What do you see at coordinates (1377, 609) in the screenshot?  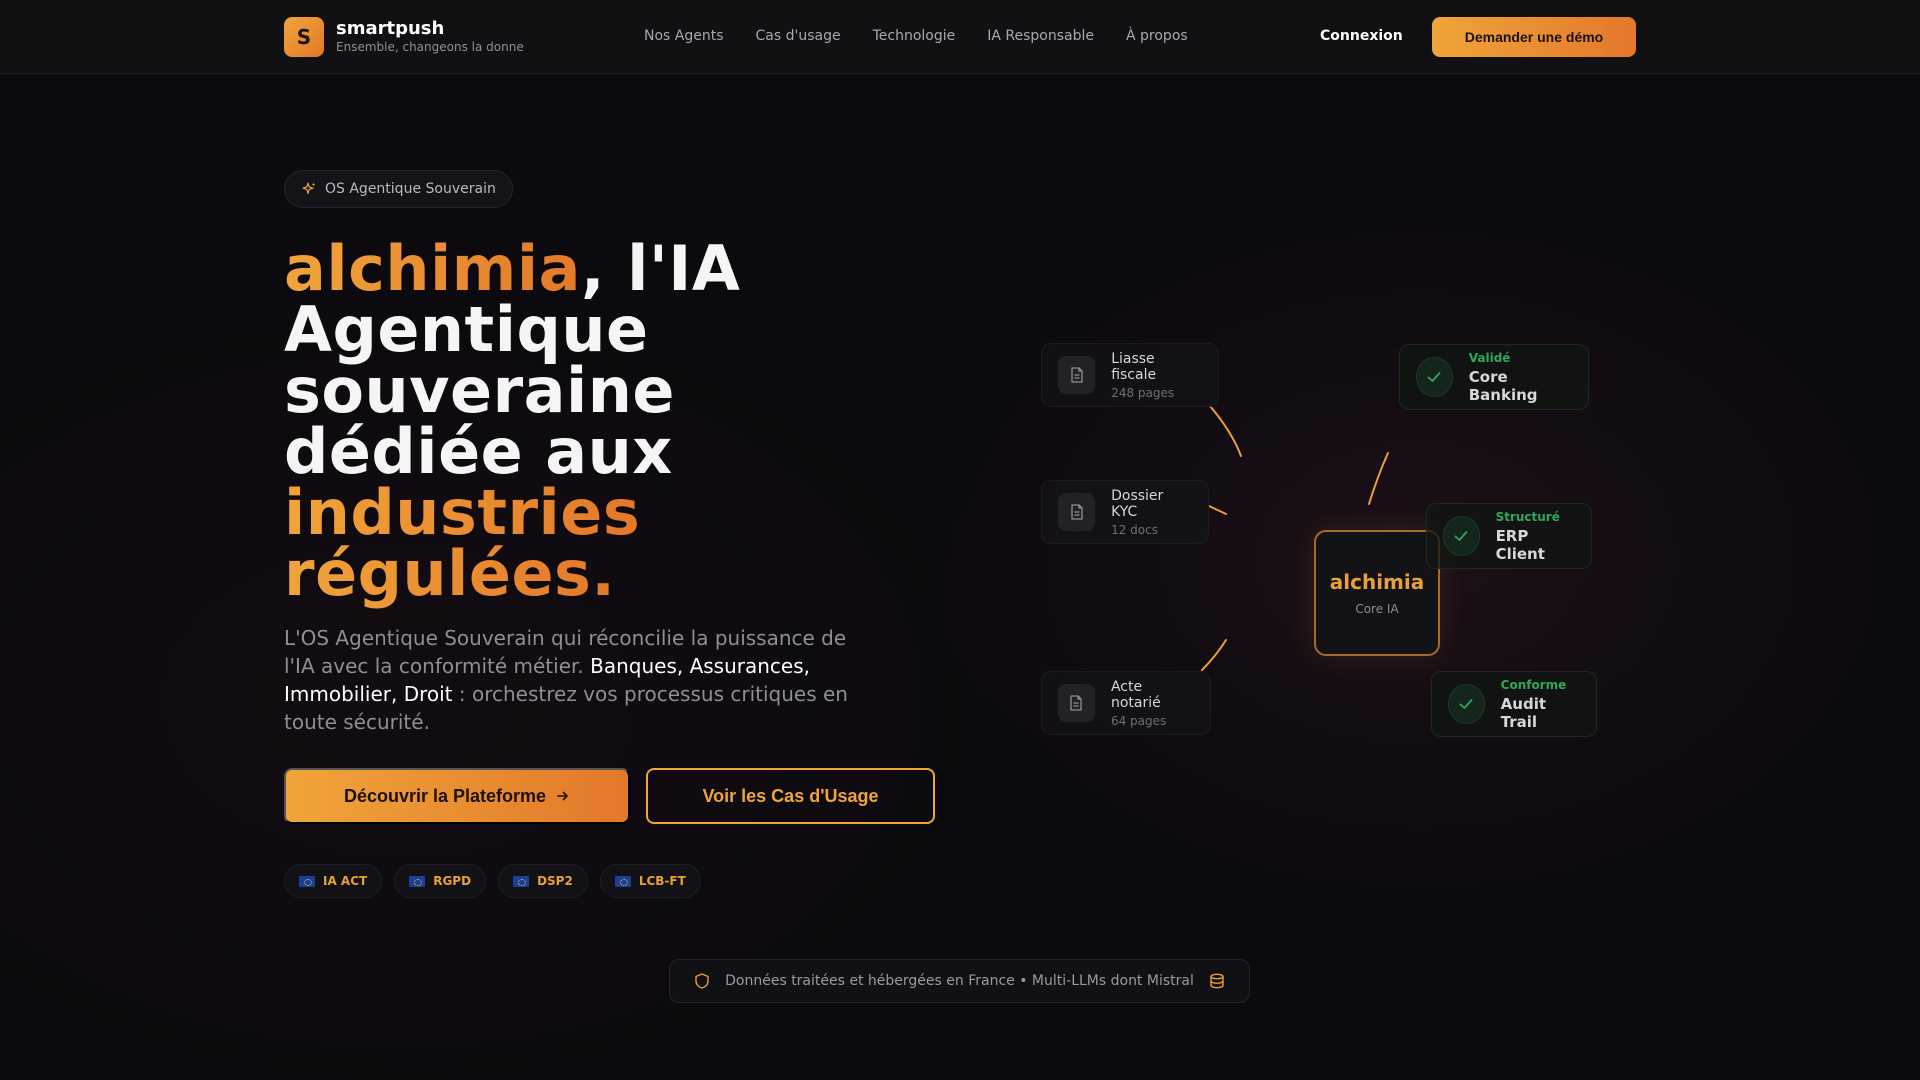 I see `core-subtitle: Core IA` at bounding box center [1377, 609].